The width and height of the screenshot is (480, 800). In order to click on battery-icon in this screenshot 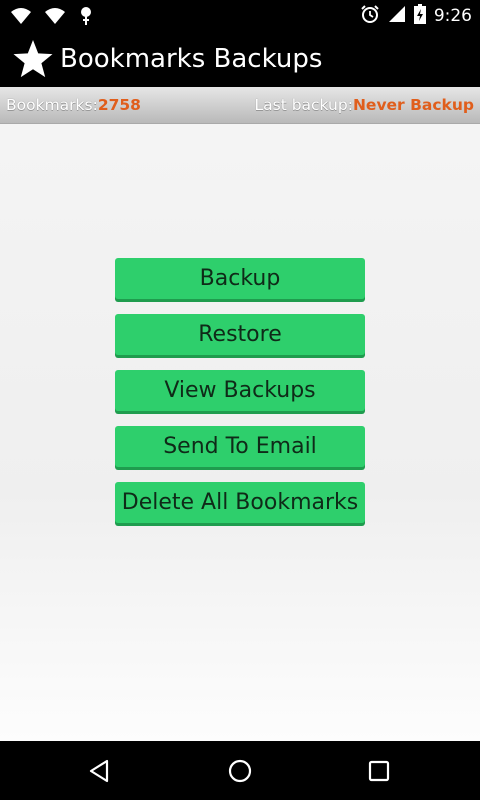, I will do `click(419, 16)`.